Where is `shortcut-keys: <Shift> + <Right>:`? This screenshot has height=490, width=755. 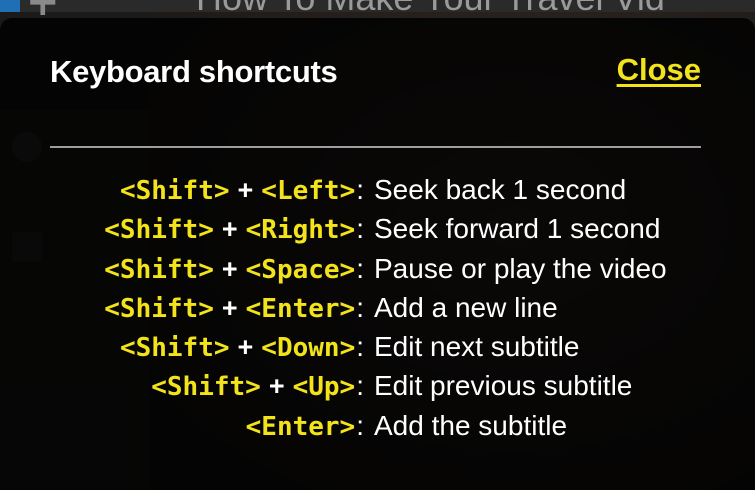 shortcut-keys: <Shift> + <Right>: is located at coordinates (182, 229).